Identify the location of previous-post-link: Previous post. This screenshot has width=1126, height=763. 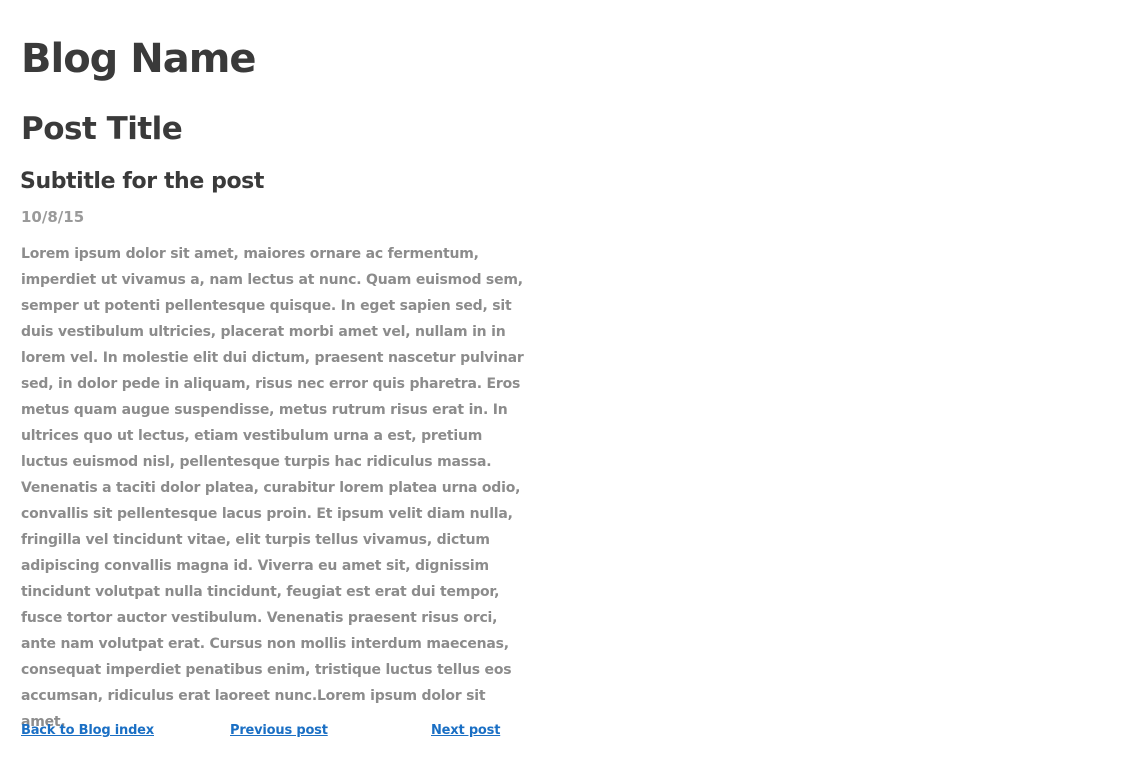
(279, 731).